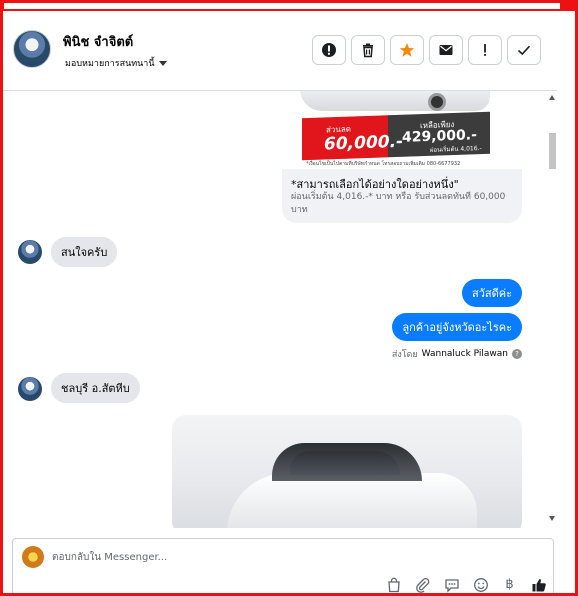 Image resolution: width=578 pixels, height=596 pixels. I want to click on thumbs-up-icon, so click(538, 584).